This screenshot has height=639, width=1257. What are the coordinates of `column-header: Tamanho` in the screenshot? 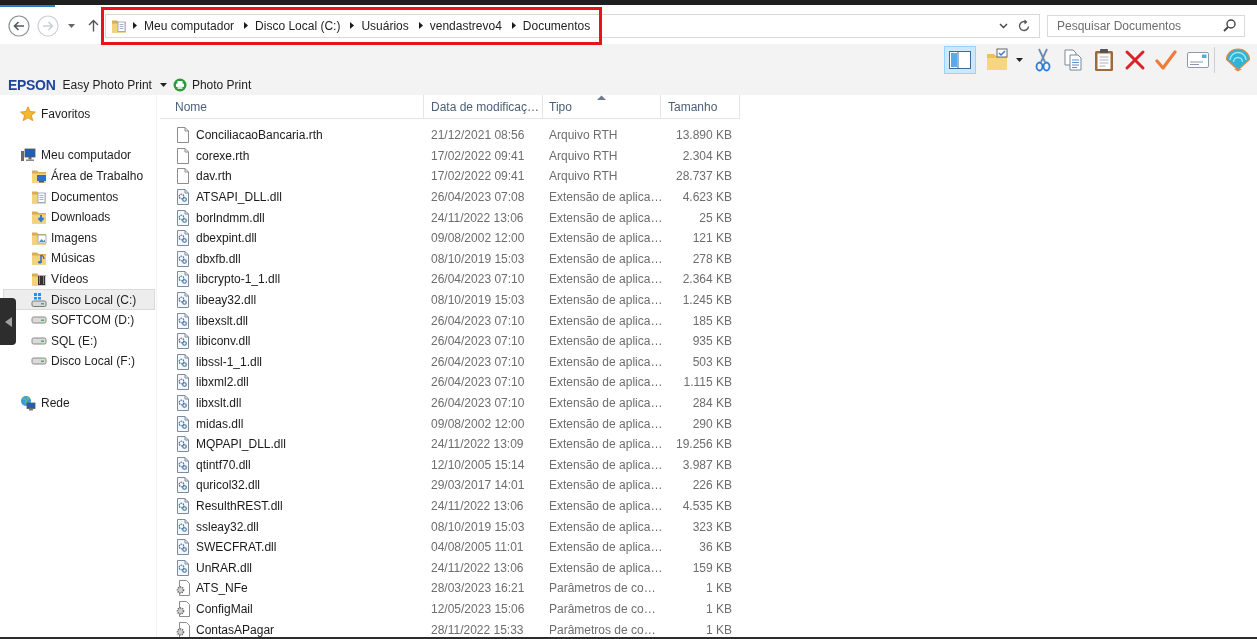 It's located at (700, 106).